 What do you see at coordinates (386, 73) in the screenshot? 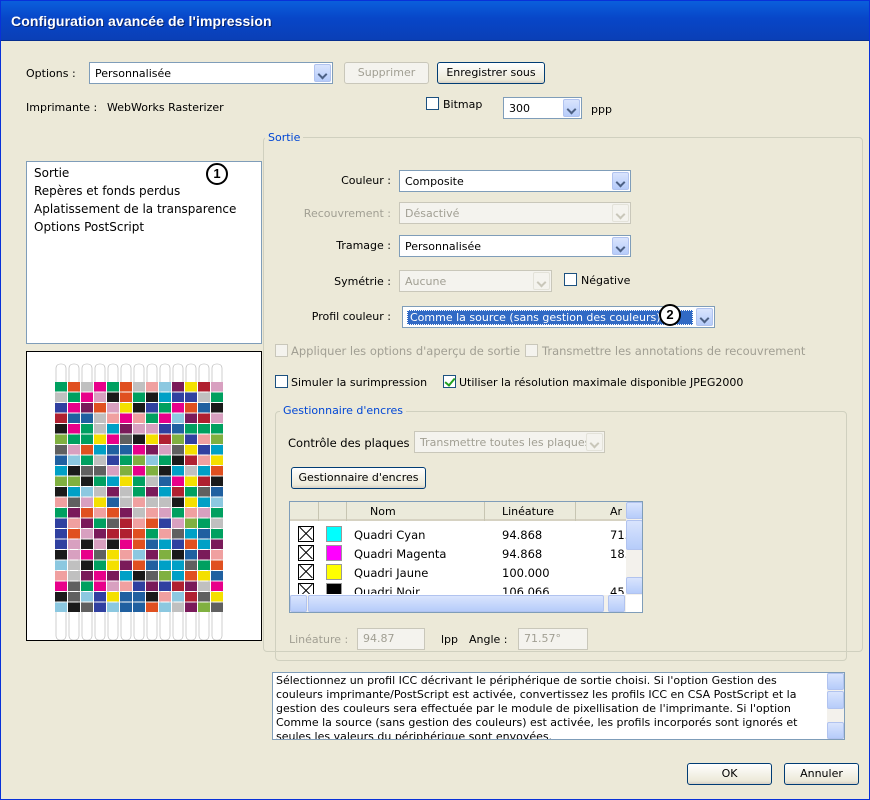
I see `delete-button: Supprimer` at bounding box center [386, 73].